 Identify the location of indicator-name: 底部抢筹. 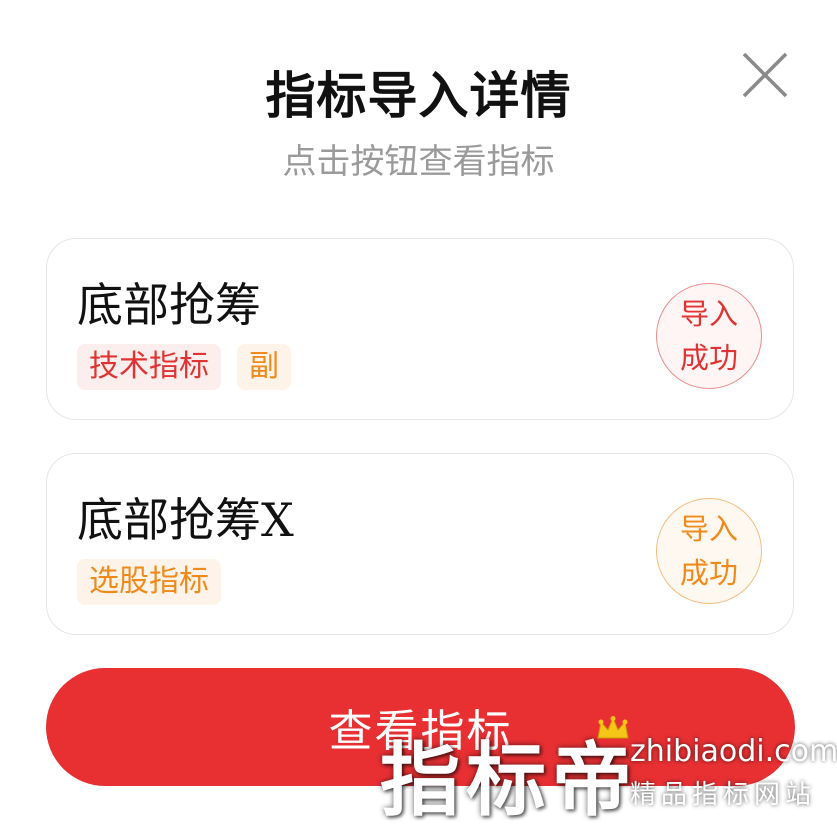
(169, 305).